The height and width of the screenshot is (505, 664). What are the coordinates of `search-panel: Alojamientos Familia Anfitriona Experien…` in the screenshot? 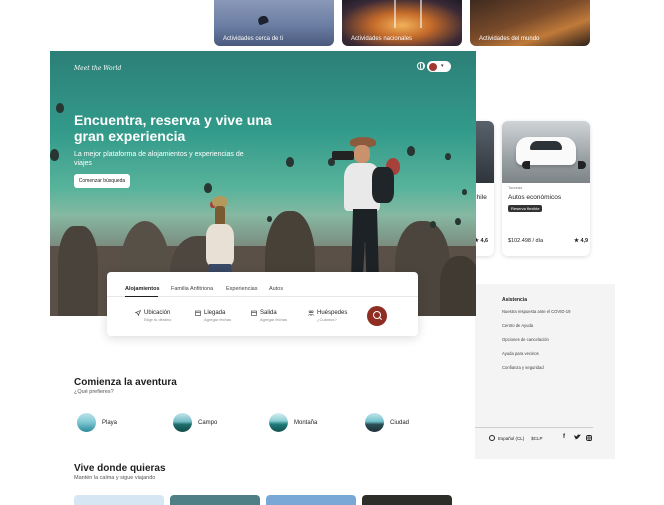 It's located at (262, 304).